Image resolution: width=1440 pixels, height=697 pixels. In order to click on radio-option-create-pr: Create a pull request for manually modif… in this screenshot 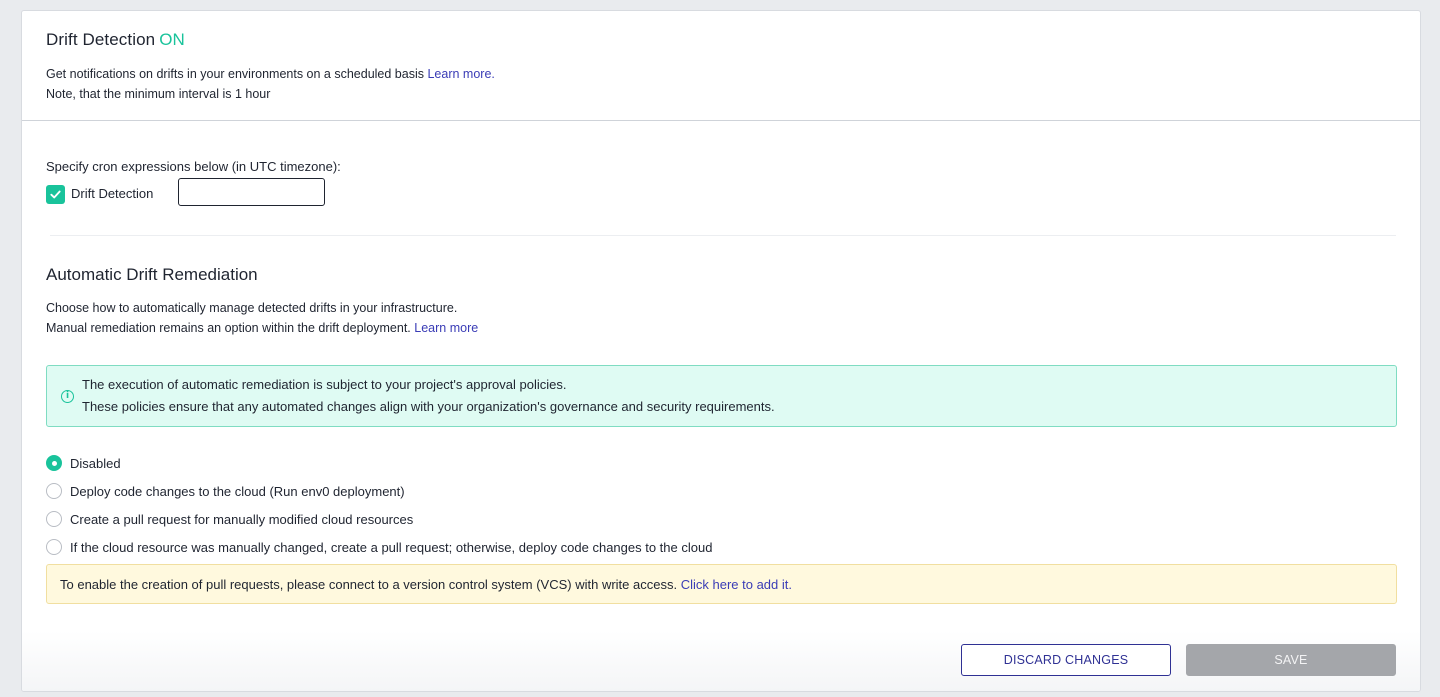, I will do `click(229, 519)`.